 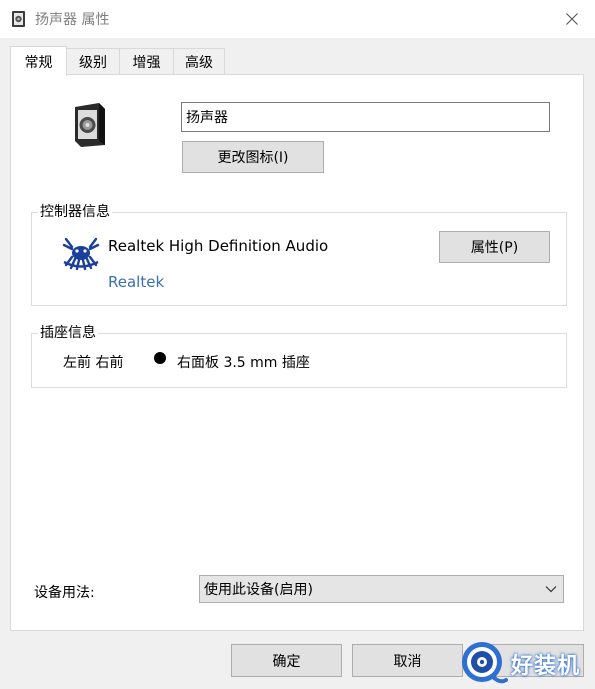 I want to click on jack-description: 右面板 3.5 mm 插座, so click(x=243, y=363).